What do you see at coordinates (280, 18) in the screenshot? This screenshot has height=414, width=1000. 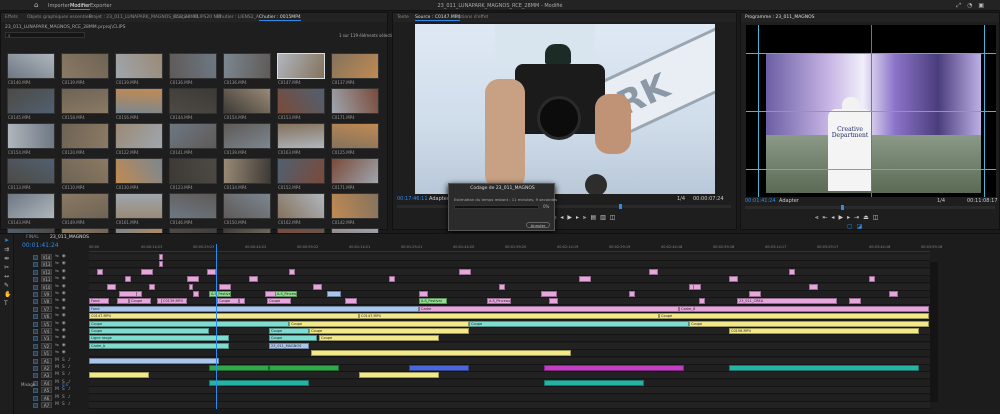 I see `tab-bin-active: Chutier : 0015MP4` at bounding box center [280, 18].